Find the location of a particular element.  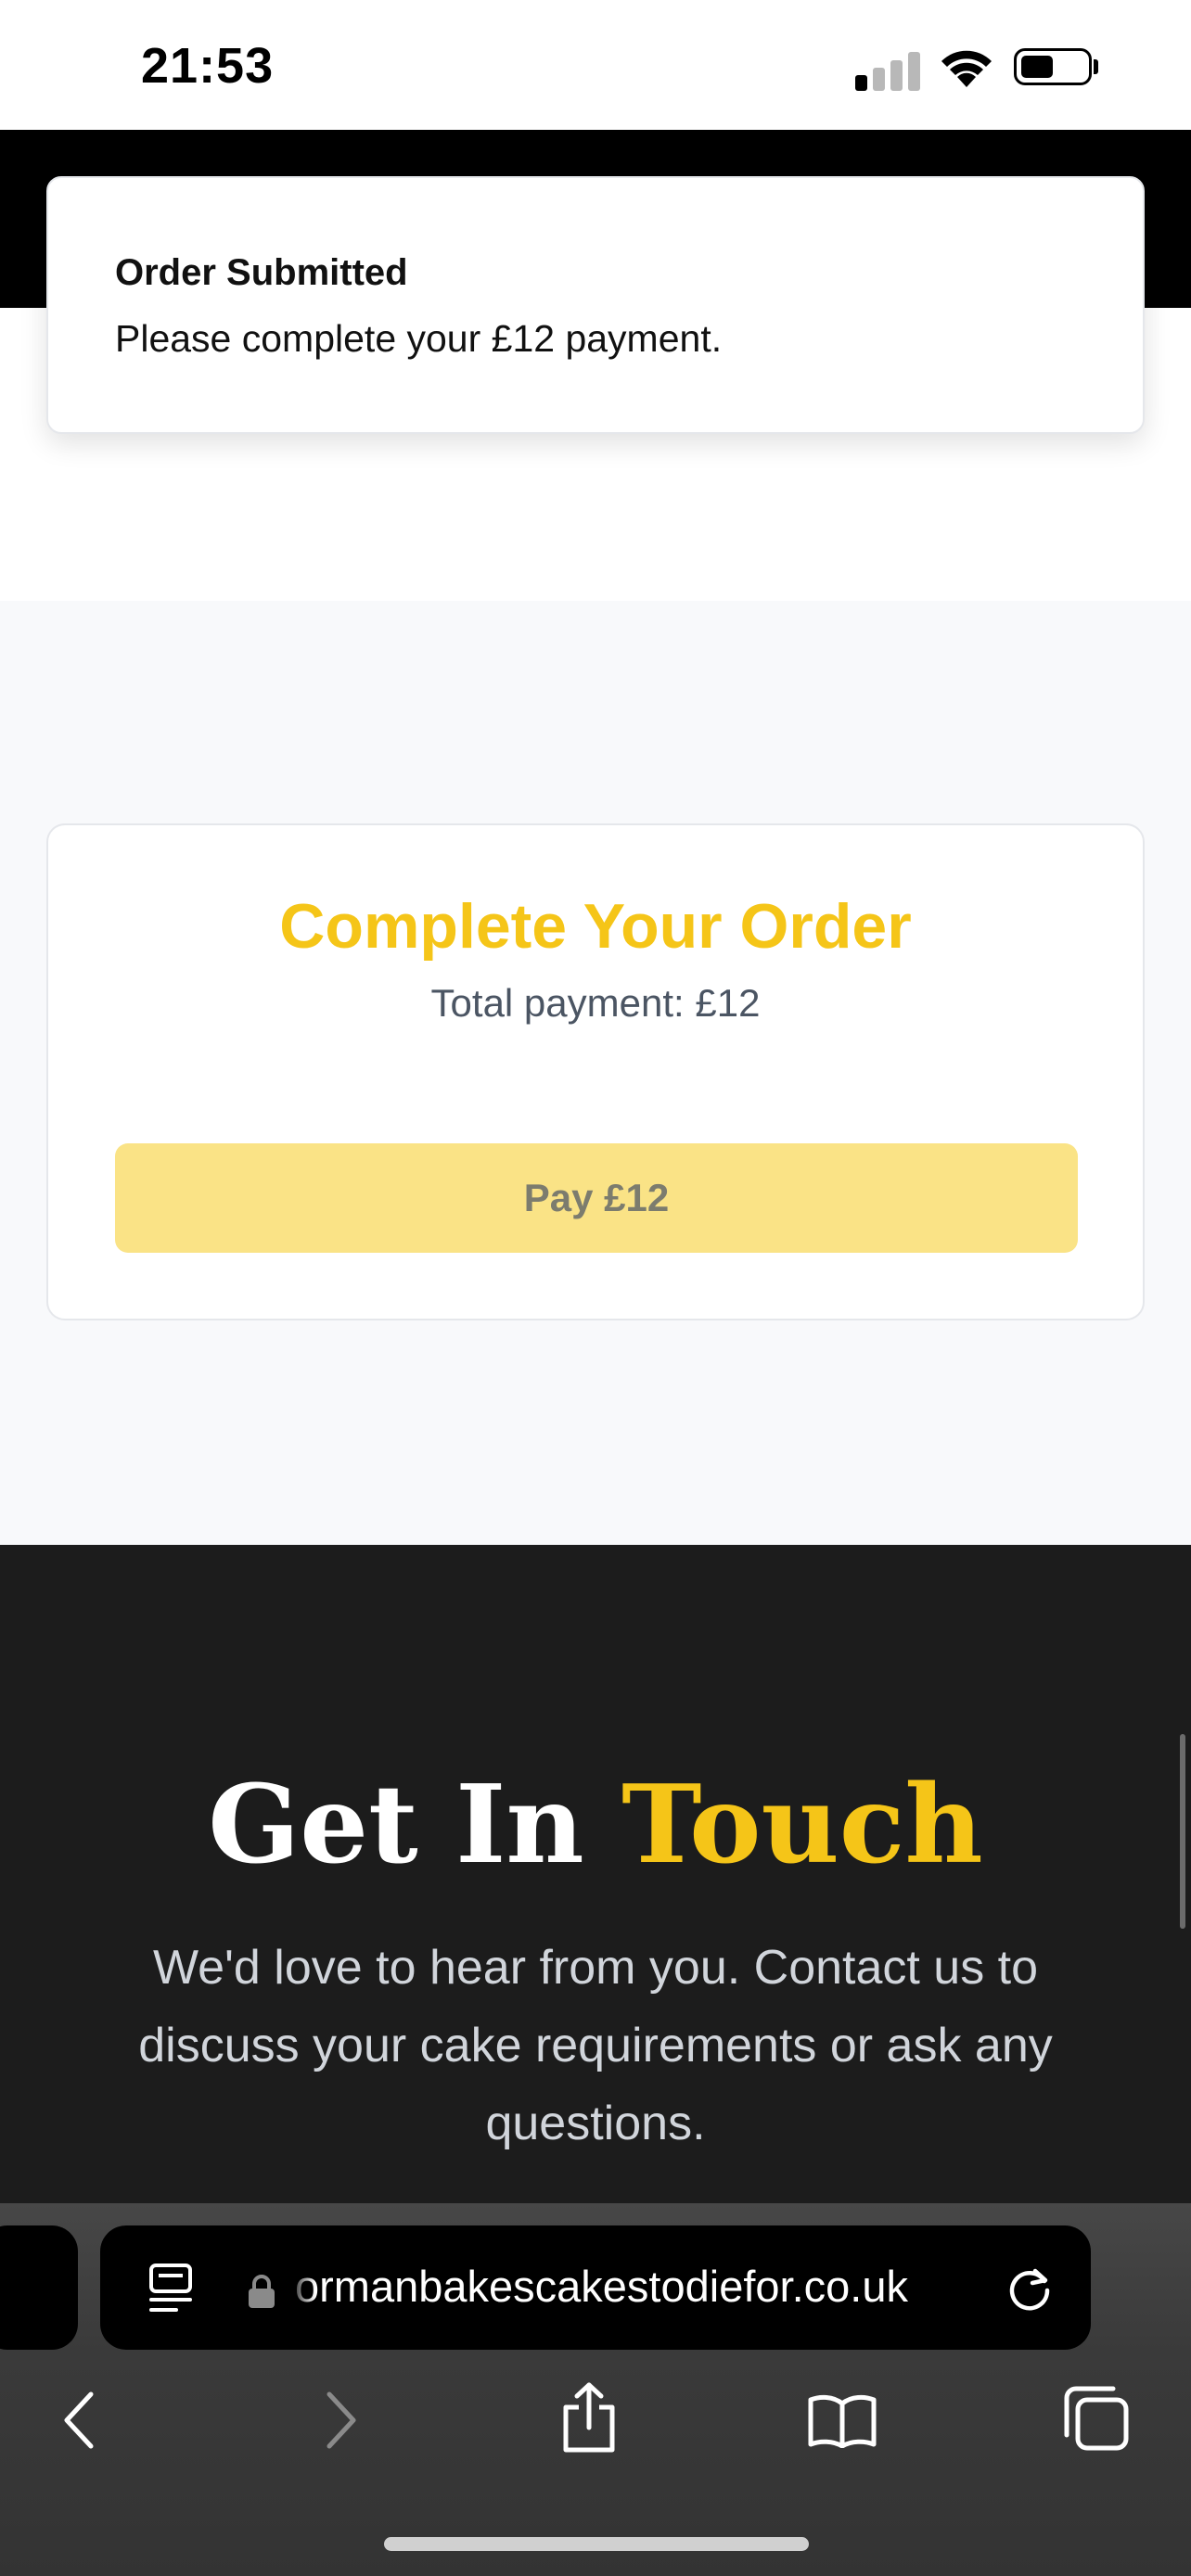

order-title: Complete Your Order is located at coordinates (595, 927).